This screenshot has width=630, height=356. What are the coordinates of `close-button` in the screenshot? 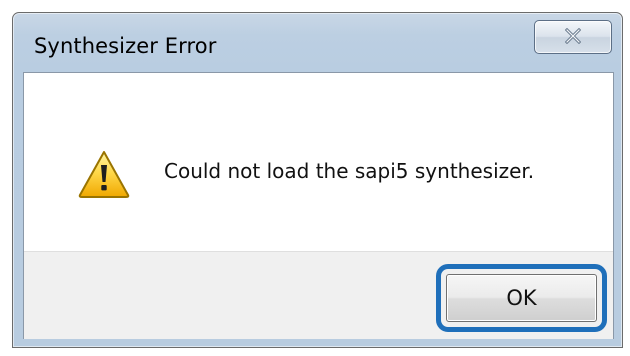 It's located at (573, 37).